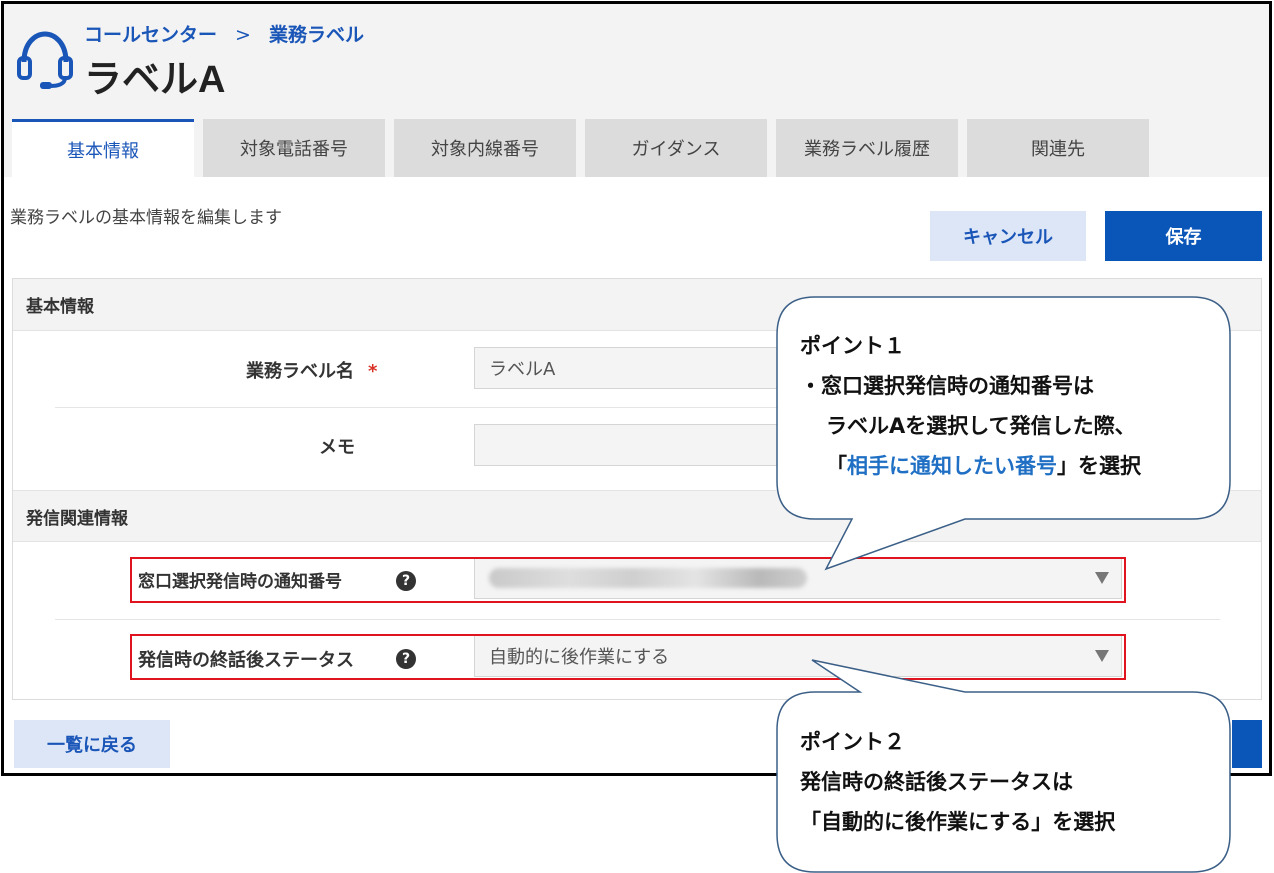  What do you see at coordinates (852, 346) in the screenshot?
I see `callout-point1-title: ポイント１` at bounding box center [852, 346].